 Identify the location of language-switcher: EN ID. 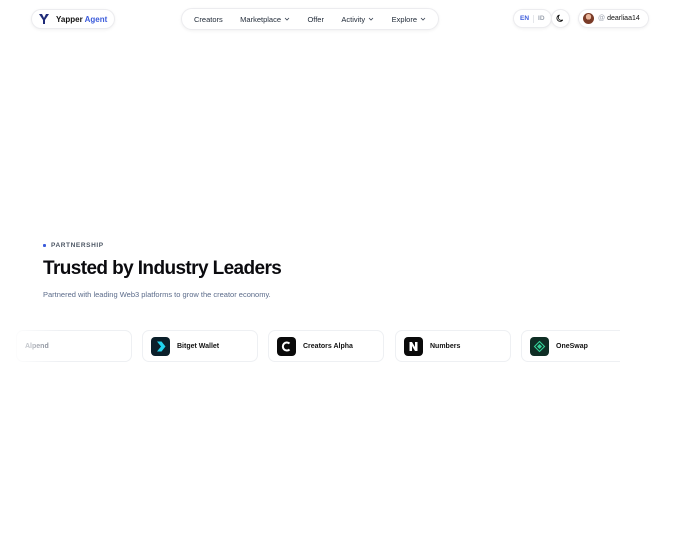
(532, 18).